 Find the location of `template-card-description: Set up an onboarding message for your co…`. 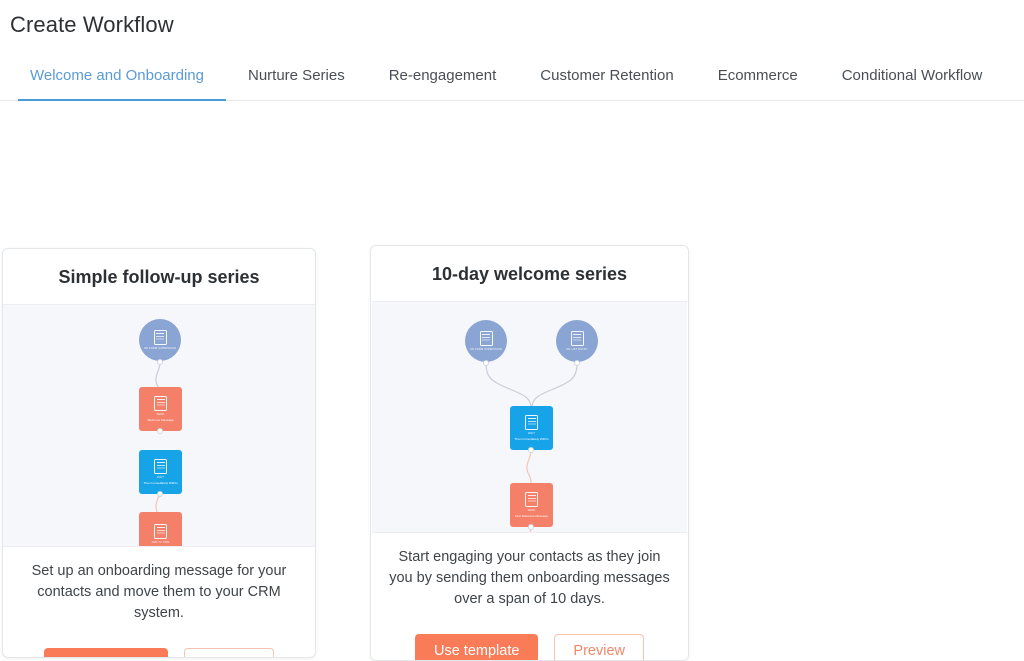

template-card-description: Set up an onboarding message for your co… is located at coordinates (159, 592).